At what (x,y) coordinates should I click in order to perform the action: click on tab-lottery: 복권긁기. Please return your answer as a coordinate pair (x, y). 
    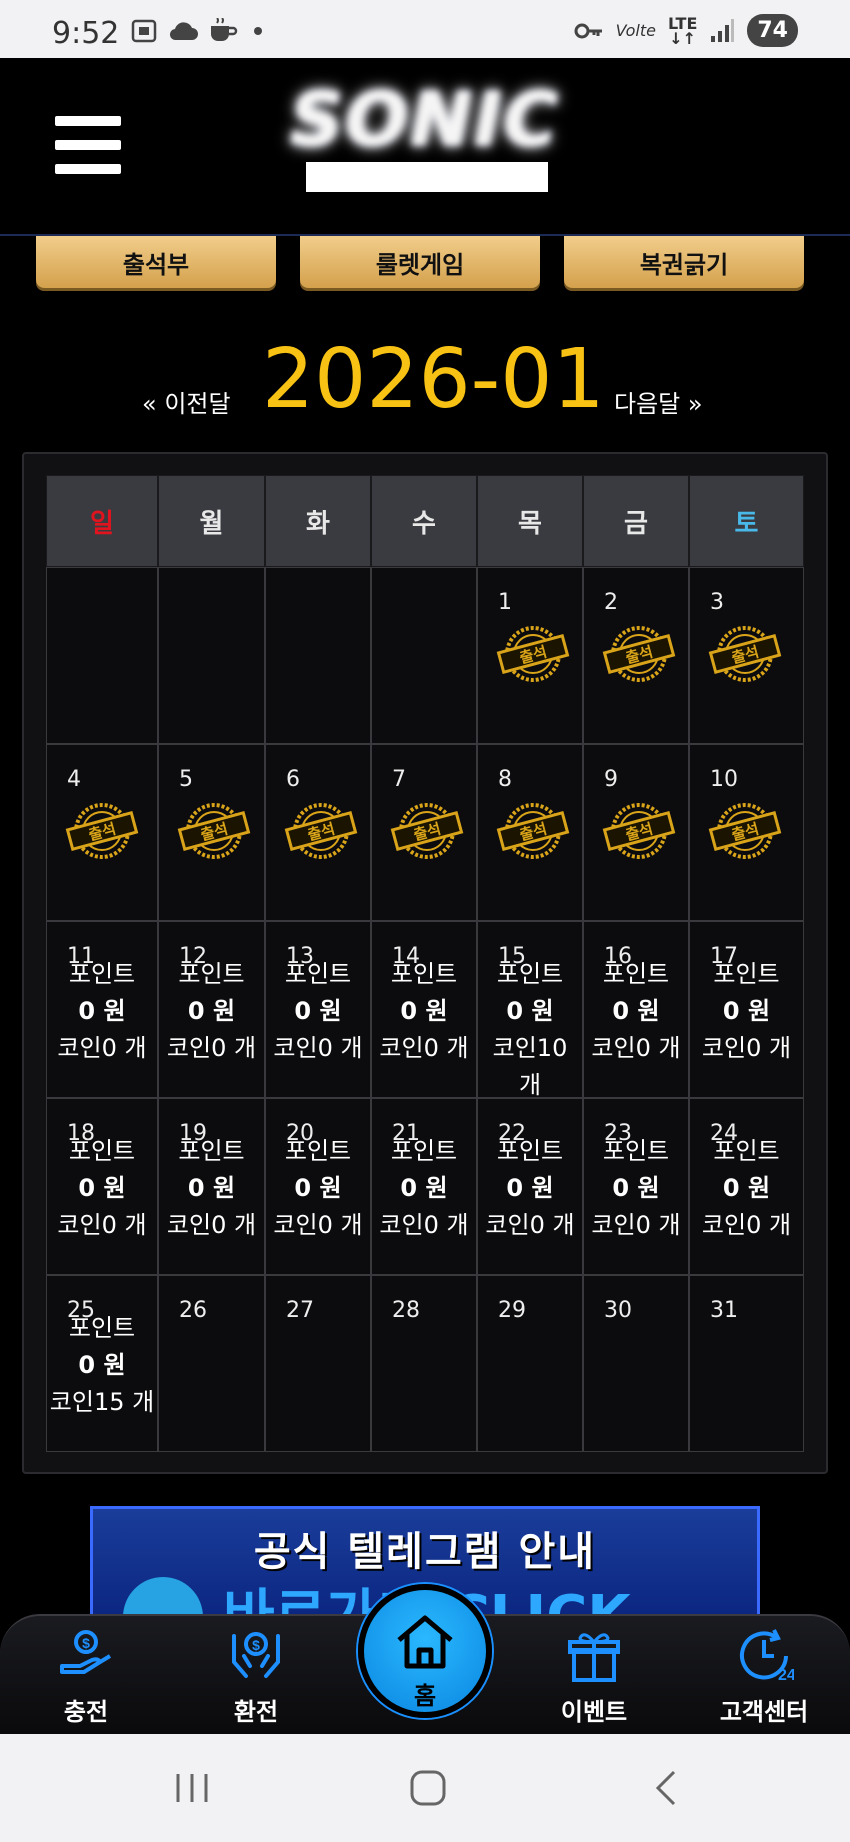
    Looking at the image, I should click on (684, 262).